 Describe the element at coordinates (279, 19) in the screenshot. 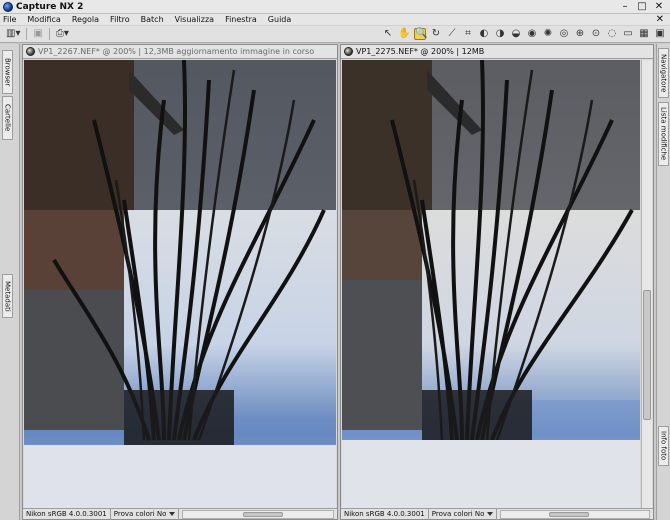

I see `menu-guida: Guida` at that location.